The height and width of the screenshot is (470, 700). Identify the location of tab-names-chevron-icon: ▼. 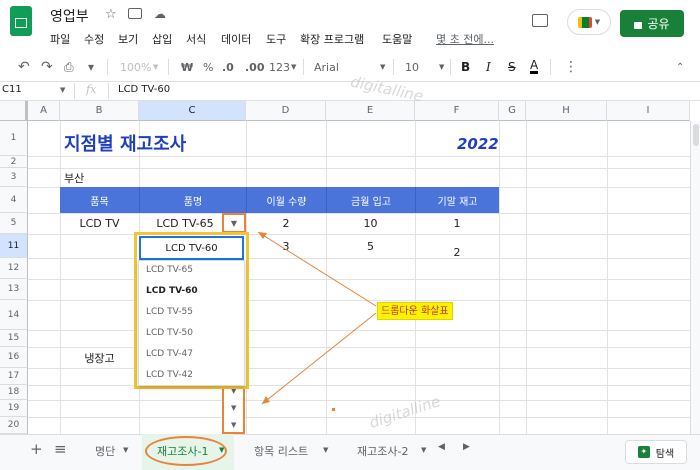
(125, 450).